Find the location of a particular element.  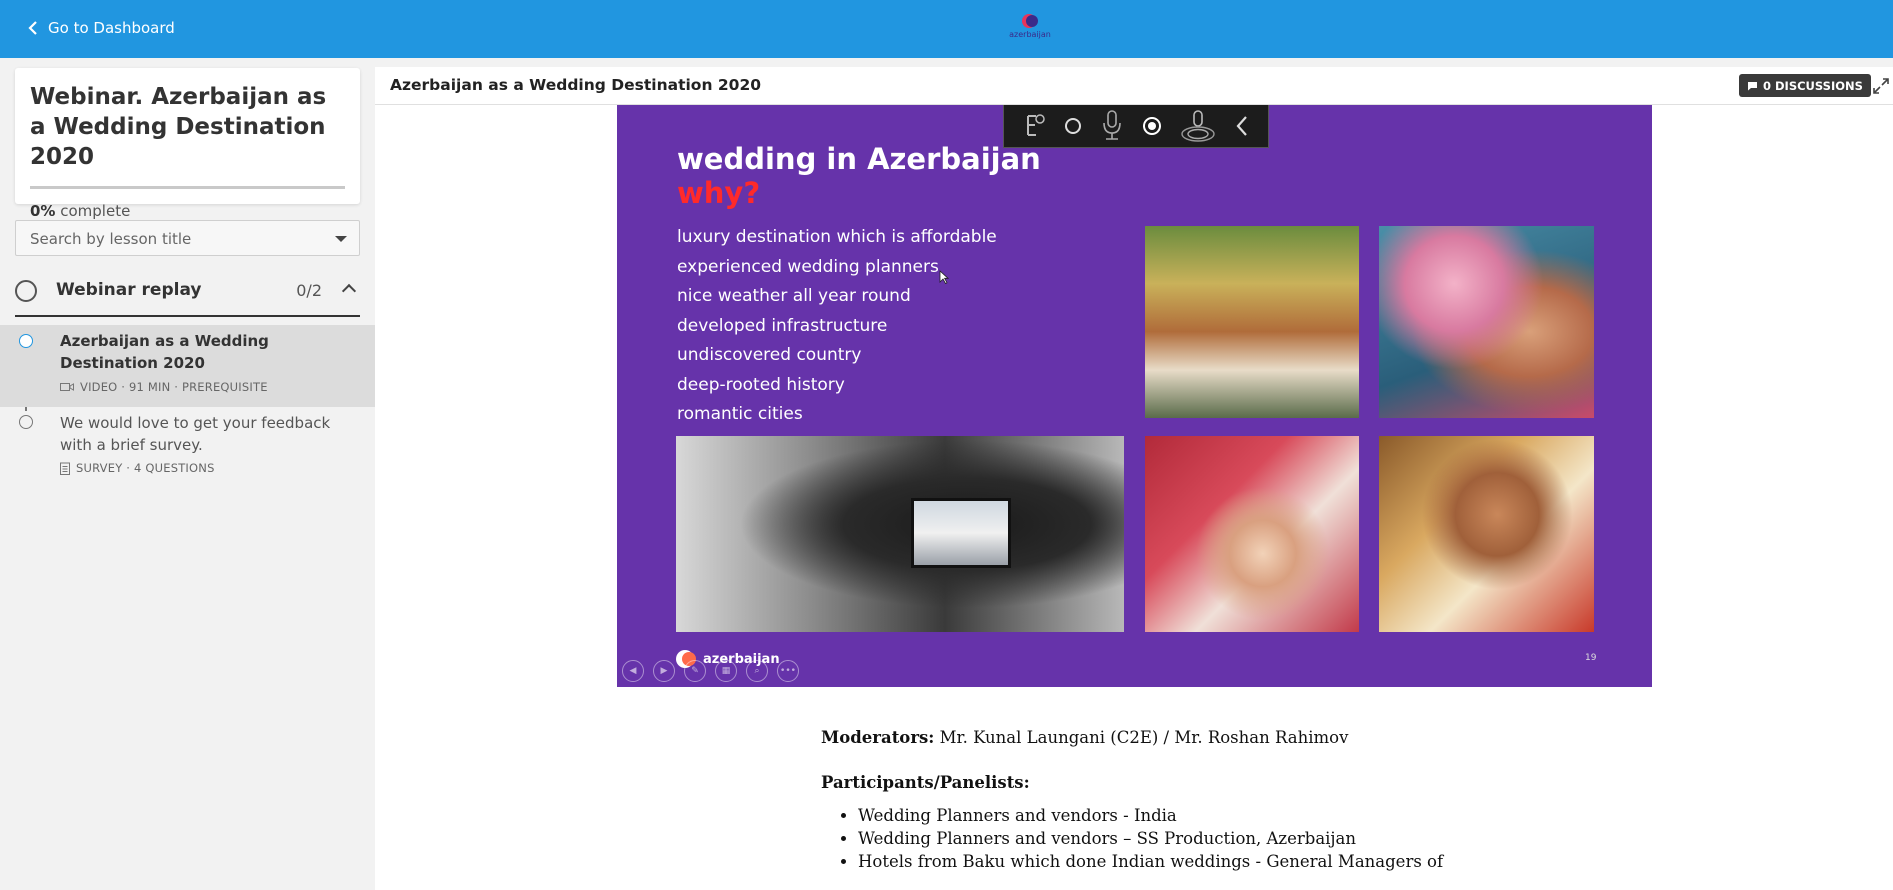

discussions-label: 0 DISCUSSIONS is located at coordinates (1813, 85).